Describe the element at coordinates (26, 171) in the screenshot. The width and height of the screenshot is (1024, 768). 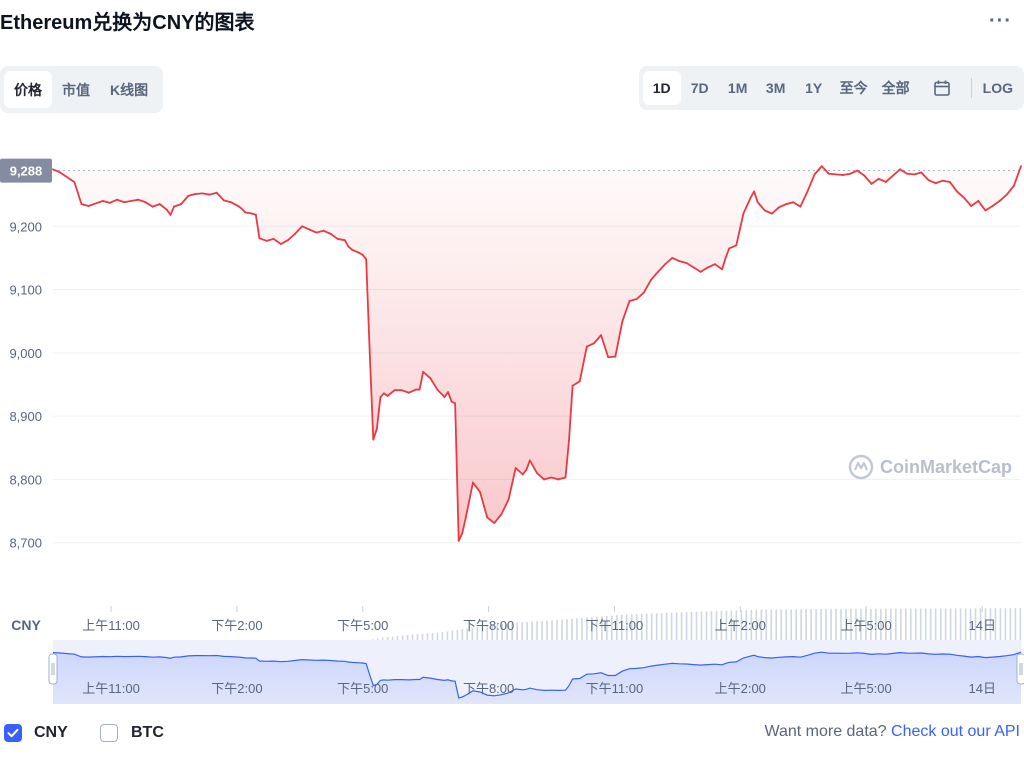
I see `current-price-label: 9,288` at that location.